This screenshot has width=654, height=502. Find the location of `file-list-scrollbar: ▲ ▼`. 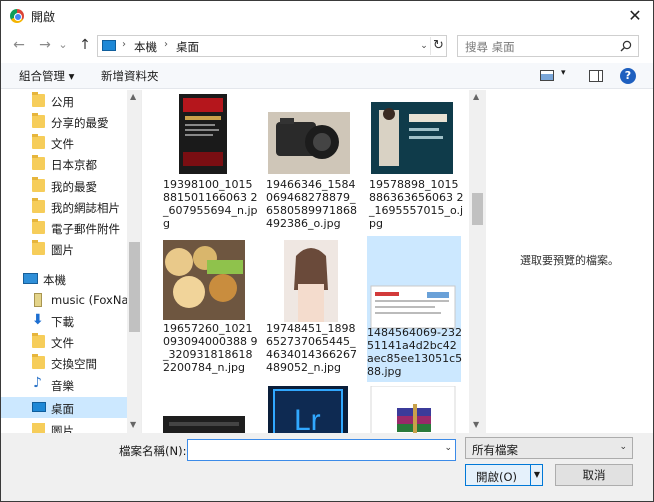

file-list-scrollbar: ▲ ▼ is located at coordinates (477, 261).